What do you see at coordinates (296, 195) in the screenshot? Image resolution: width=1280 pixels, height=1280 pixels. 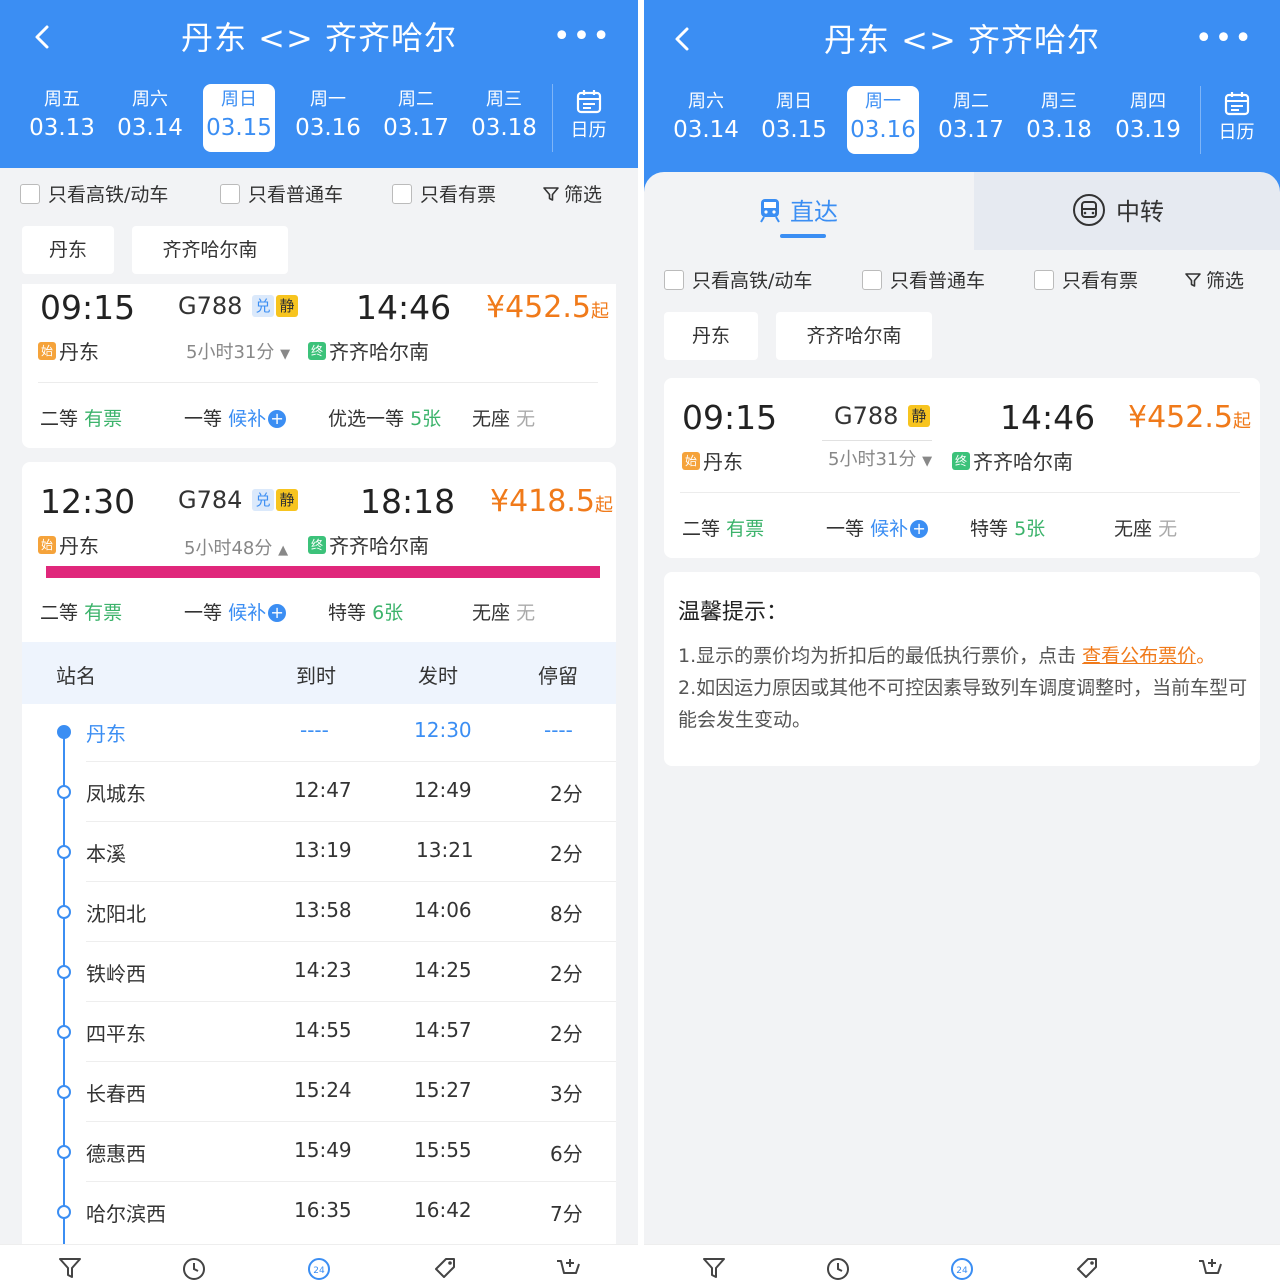 I see `filter-label: 只看普通车` at bounding box center [296, 195].